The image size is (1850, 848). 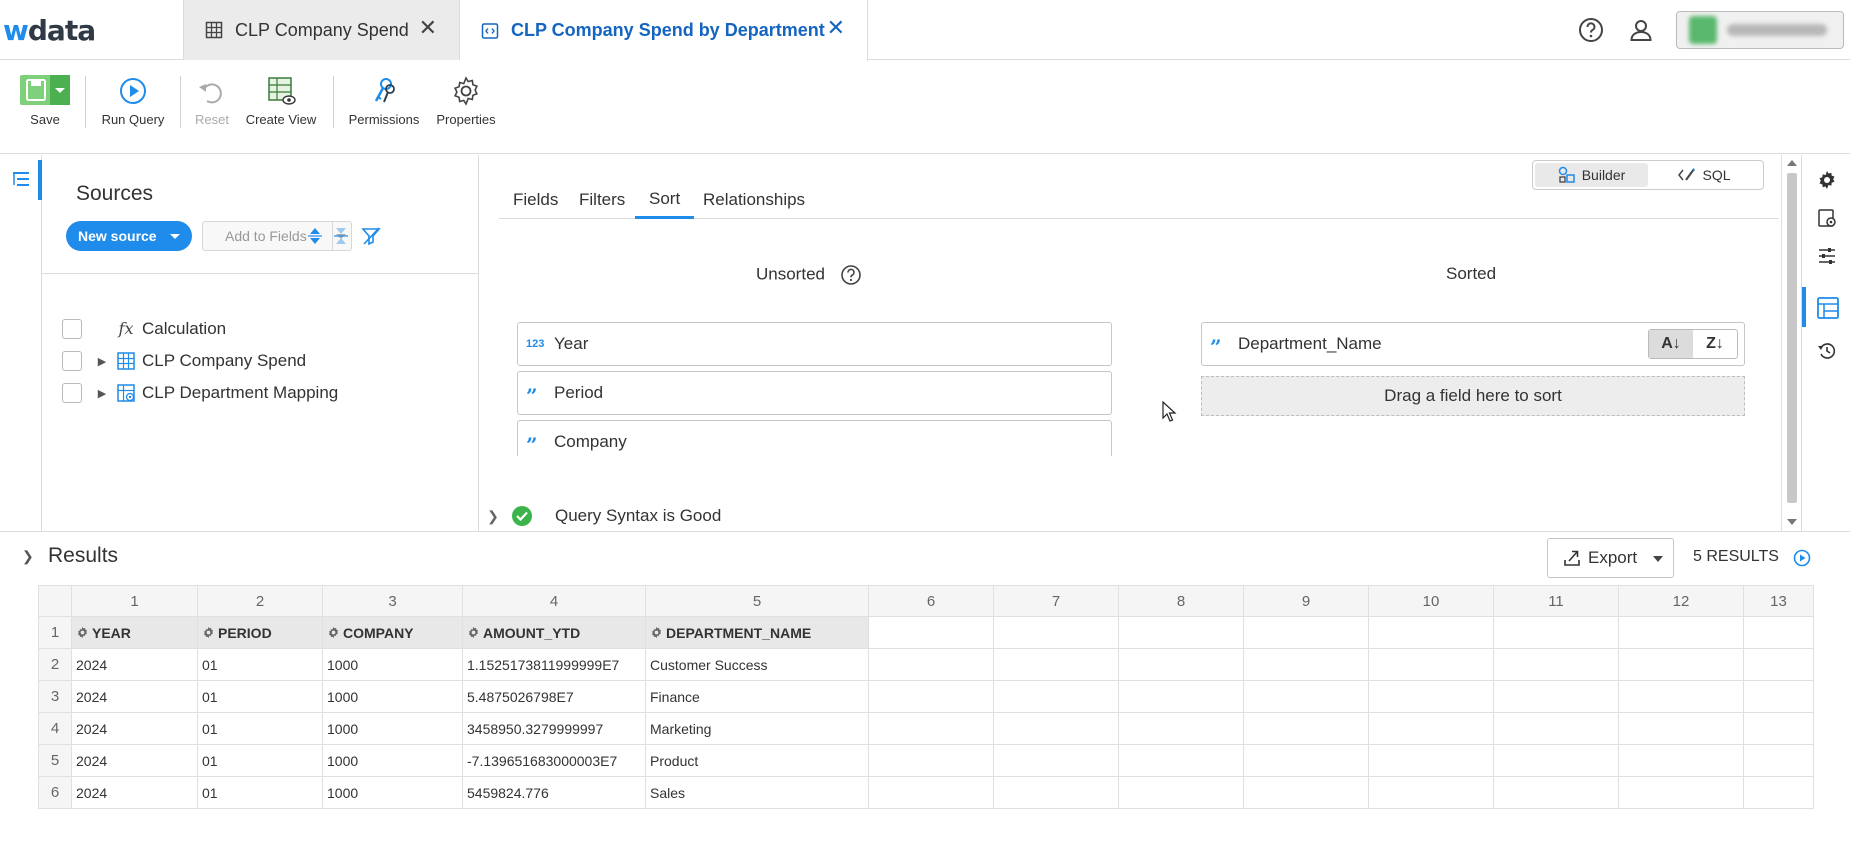 What do you see at coordinates (55, 792) in the screenshot?
I see `row-number: 6` at bounding box center [55, 792].